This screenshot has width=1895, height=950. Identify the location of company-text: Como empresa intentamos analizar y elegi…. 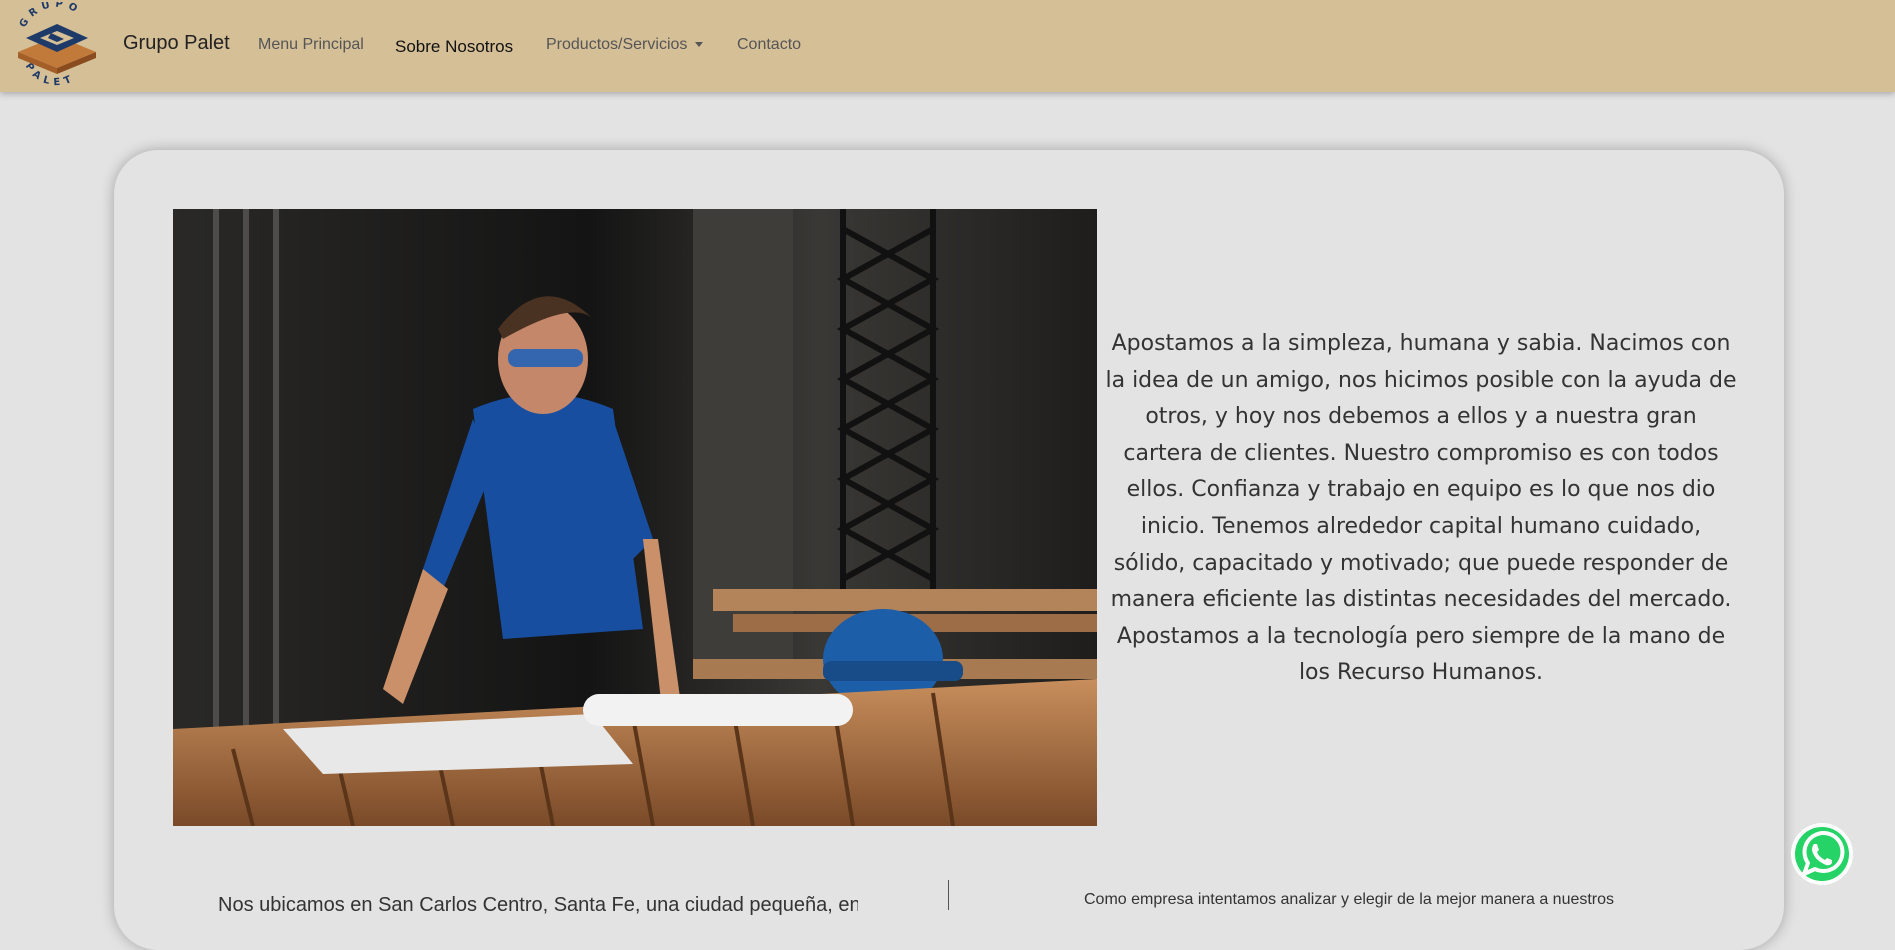
(1349, 899).